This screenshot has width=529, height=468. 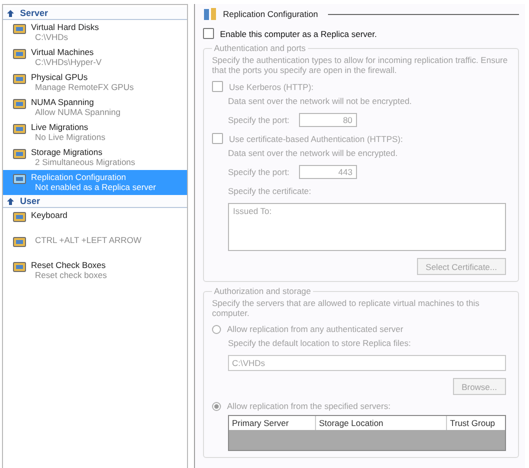 What do you see at coordinates (320, 101) in the screenshot?
I see `note-text: Data sent over the network will not be encrypted.` at bounding box center [320, 101].